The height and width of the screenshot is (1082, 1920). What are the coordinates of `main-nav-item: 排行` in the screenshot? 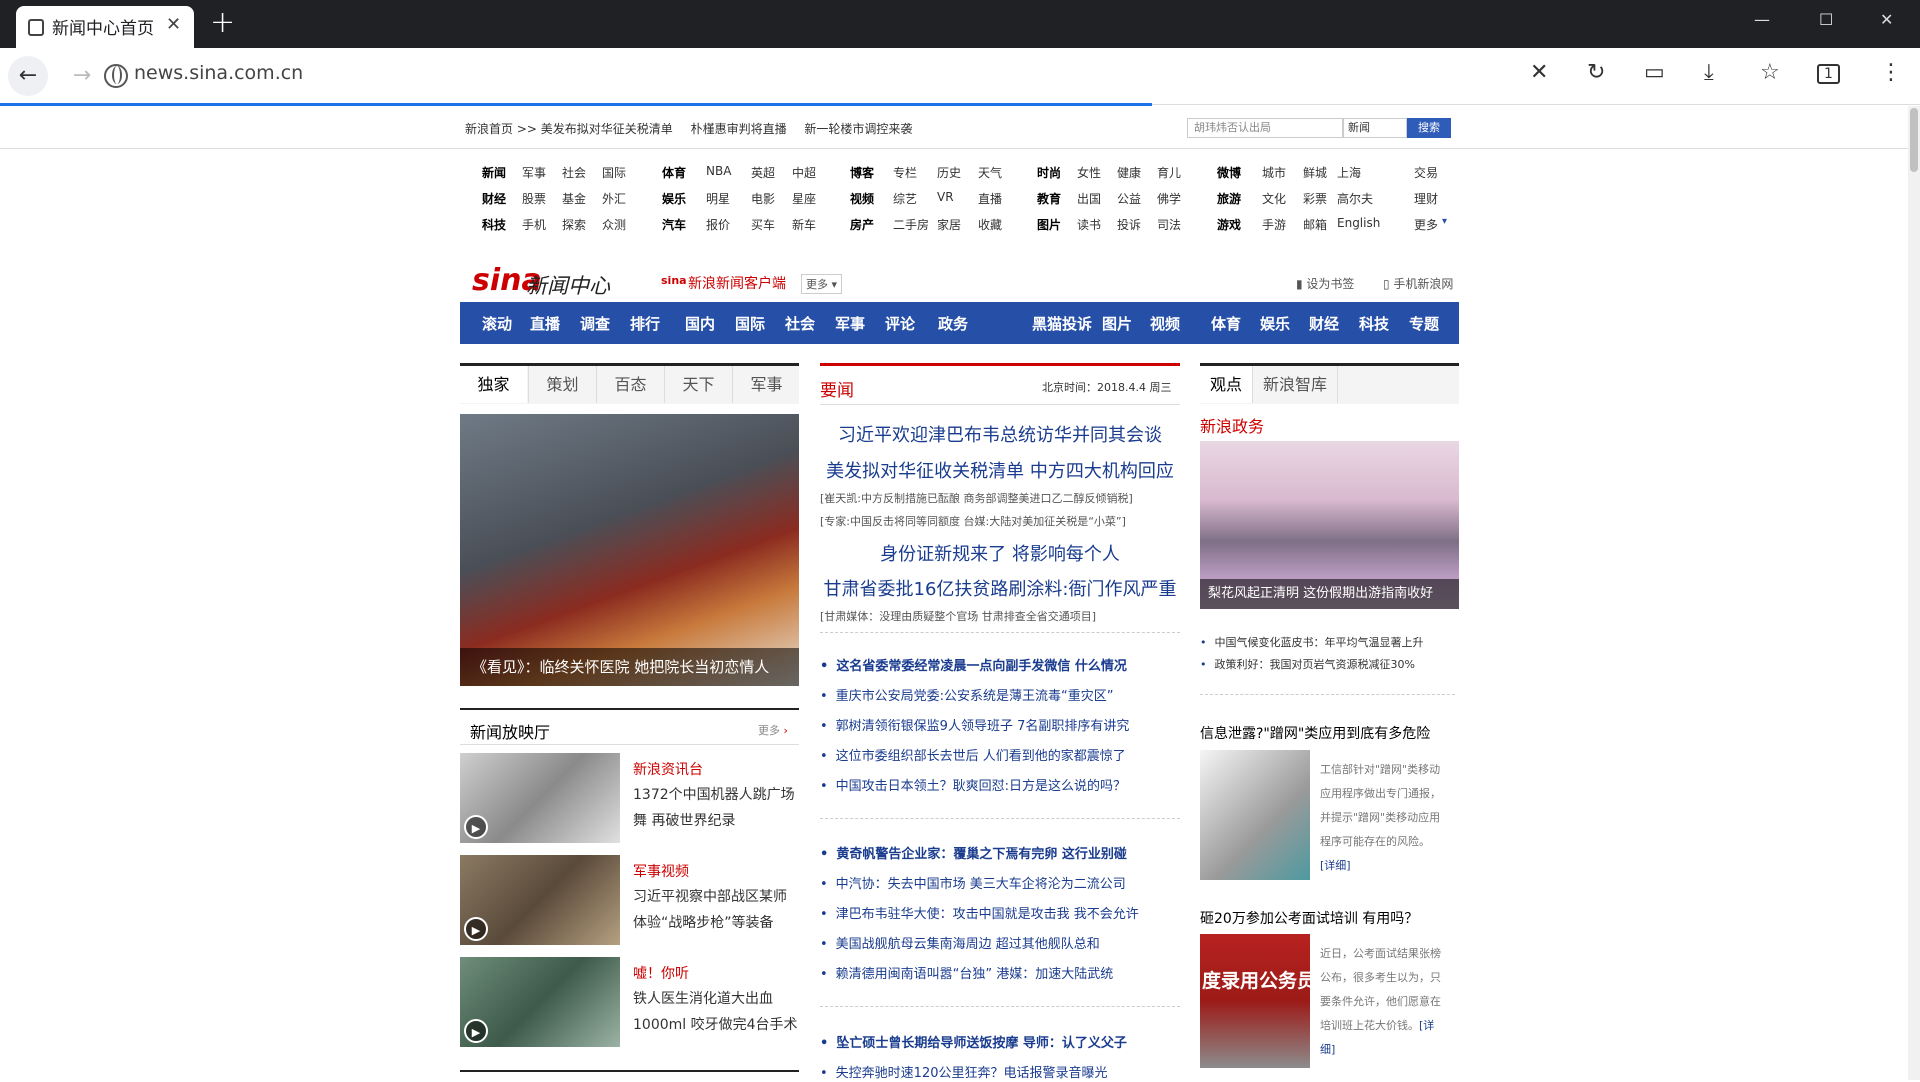 It's located at (645, 323).